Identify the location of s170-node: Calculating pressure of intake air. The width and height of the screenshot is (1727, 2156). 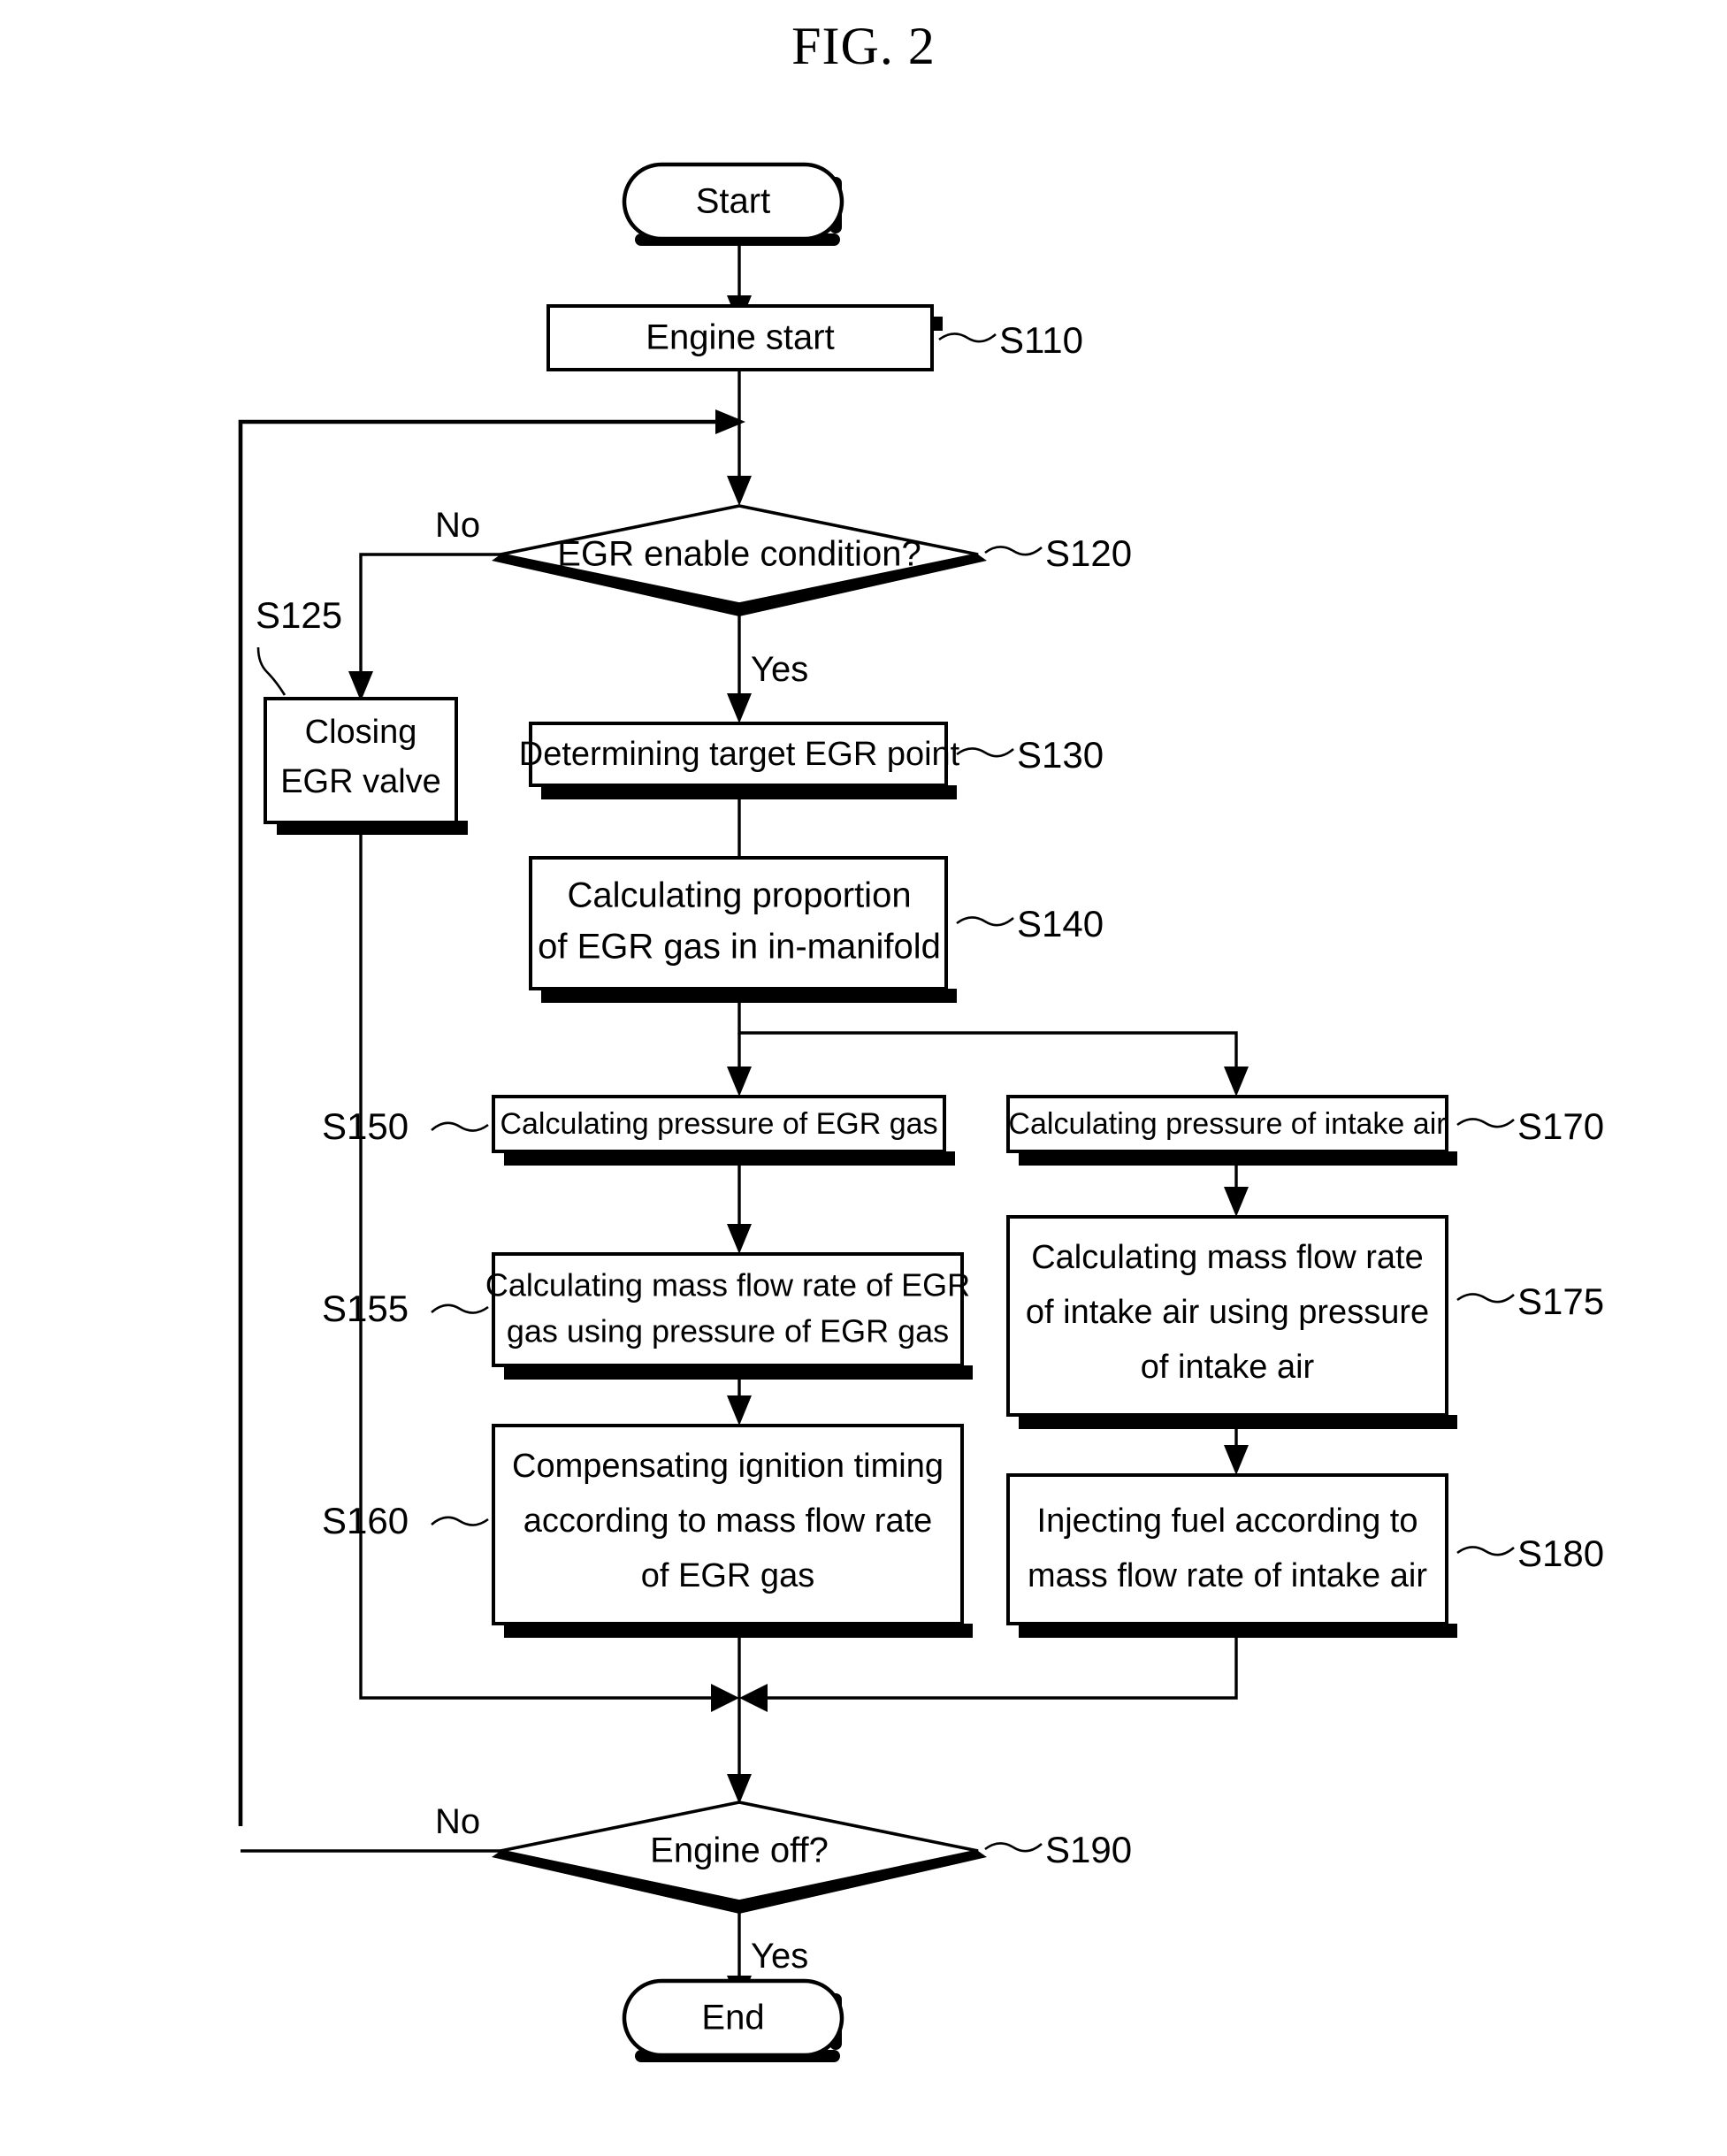
(1227, 1124).